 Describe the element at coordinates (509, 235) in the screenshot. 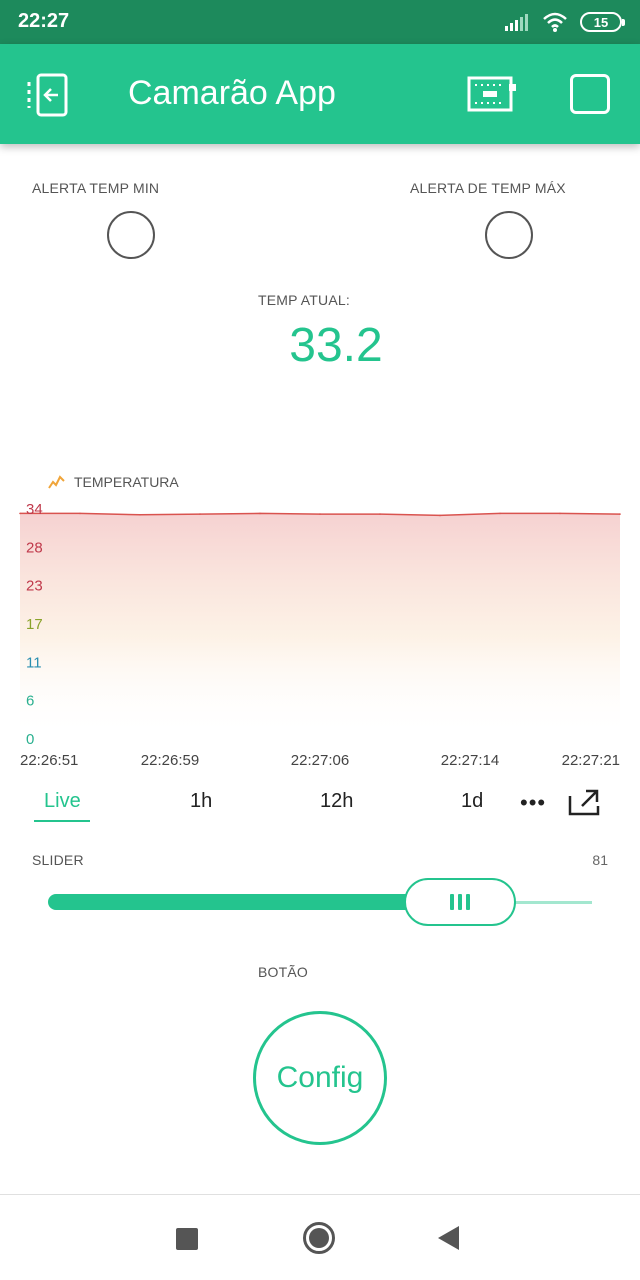

I see `led-alert-max` at that location.